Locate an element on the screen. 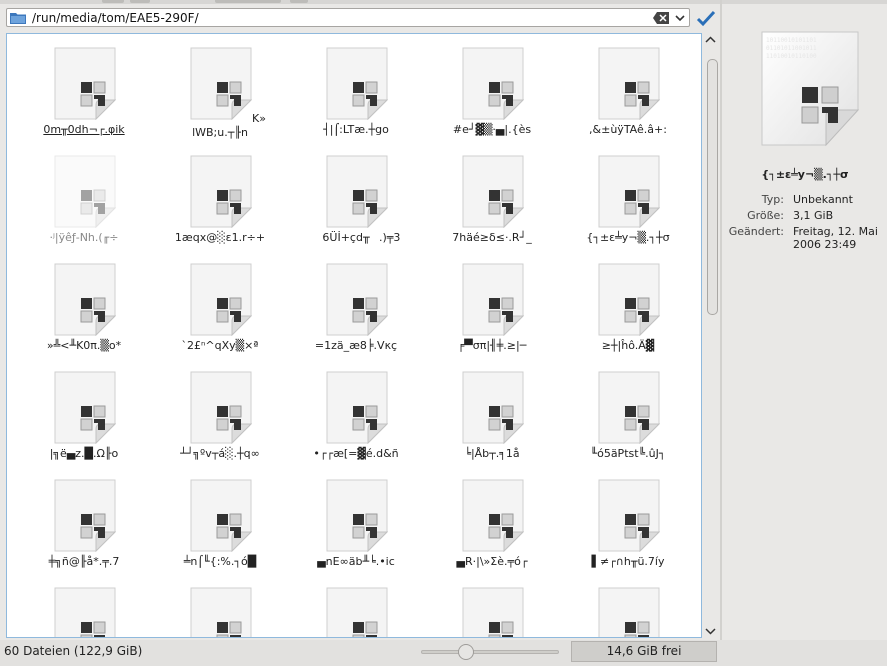 The image size is (887, 666). modified-label: Geändert: is located at coordinates (756, 231).